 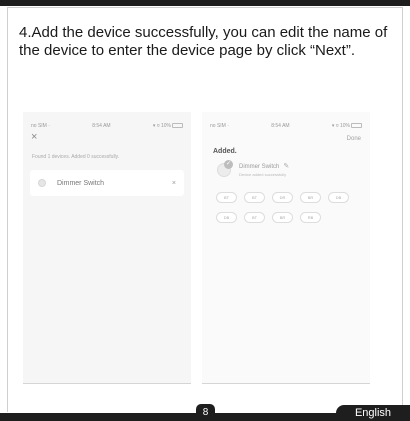 What do you see at coordinates (310, 217) in the screenshot?
I see `room-chip: RB` at bounding box center [310, 217].